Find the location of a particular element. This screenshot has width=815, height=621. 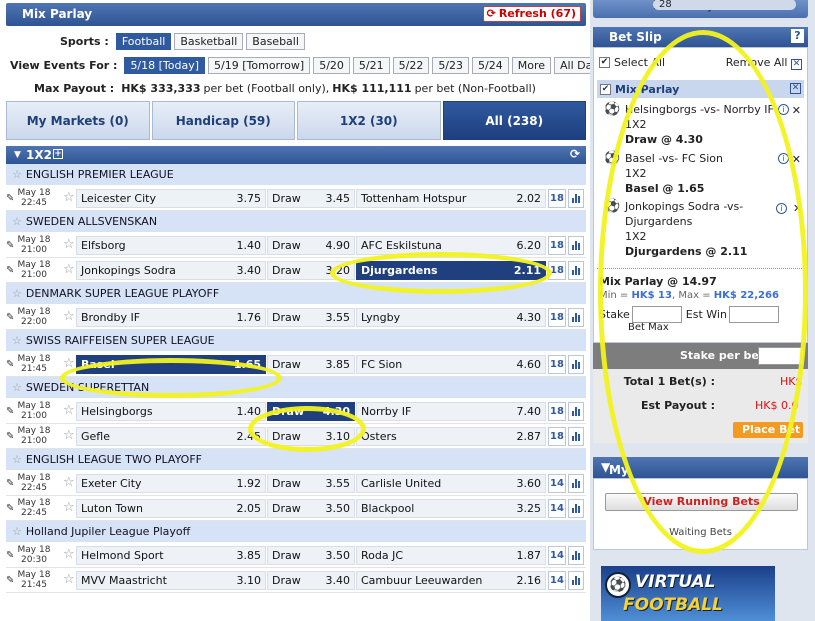

collapse-icon: ▼ is located at coordinates (17, 155).